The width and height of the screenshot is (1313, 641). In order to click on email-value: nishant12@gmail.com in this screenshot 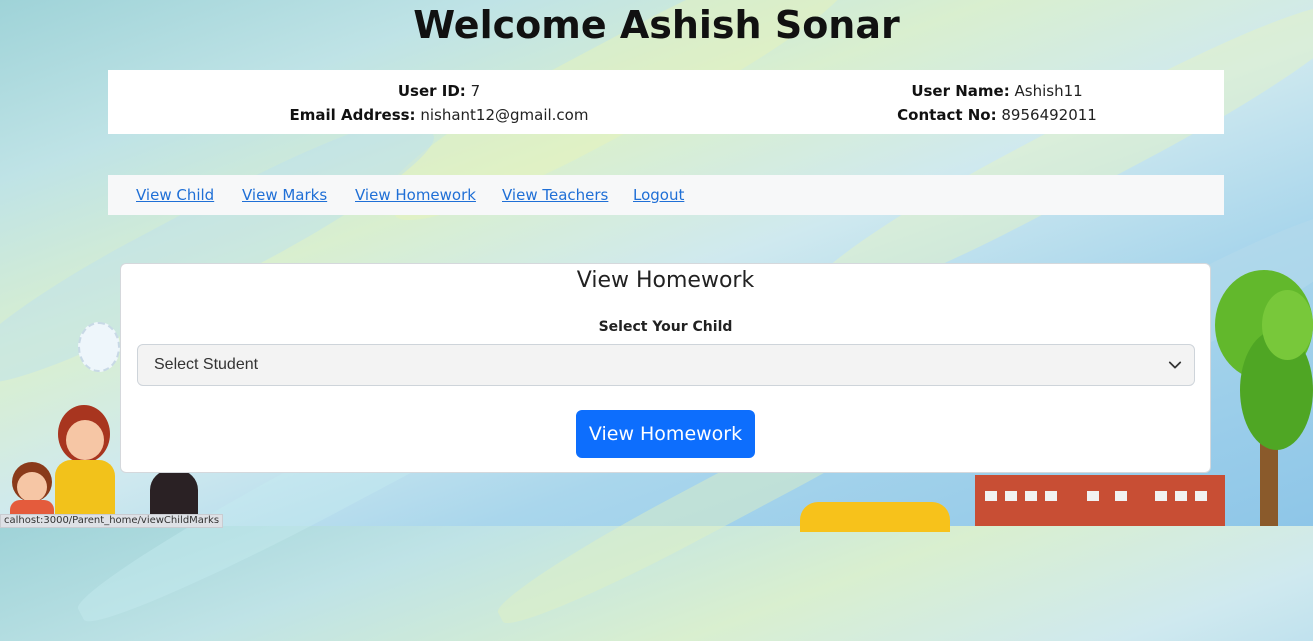, I will do `click(504, 115)`.